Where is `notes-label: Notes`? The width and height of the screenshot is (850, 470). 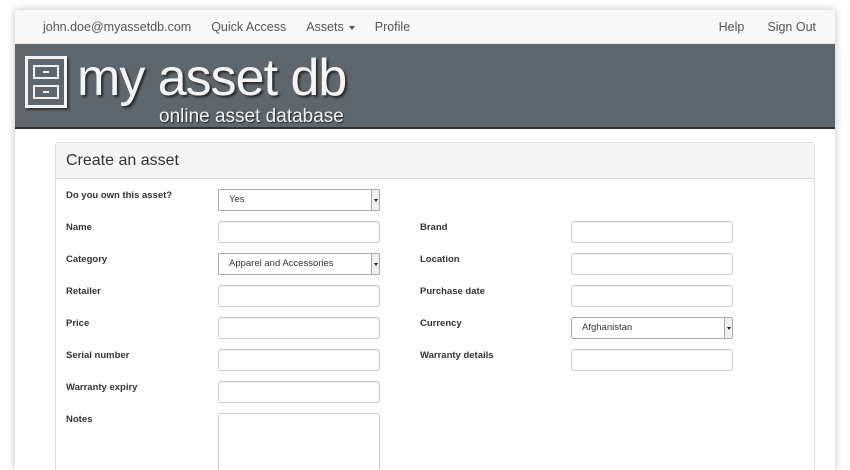
notes-label: Notes is located at coordinates (79, 419).